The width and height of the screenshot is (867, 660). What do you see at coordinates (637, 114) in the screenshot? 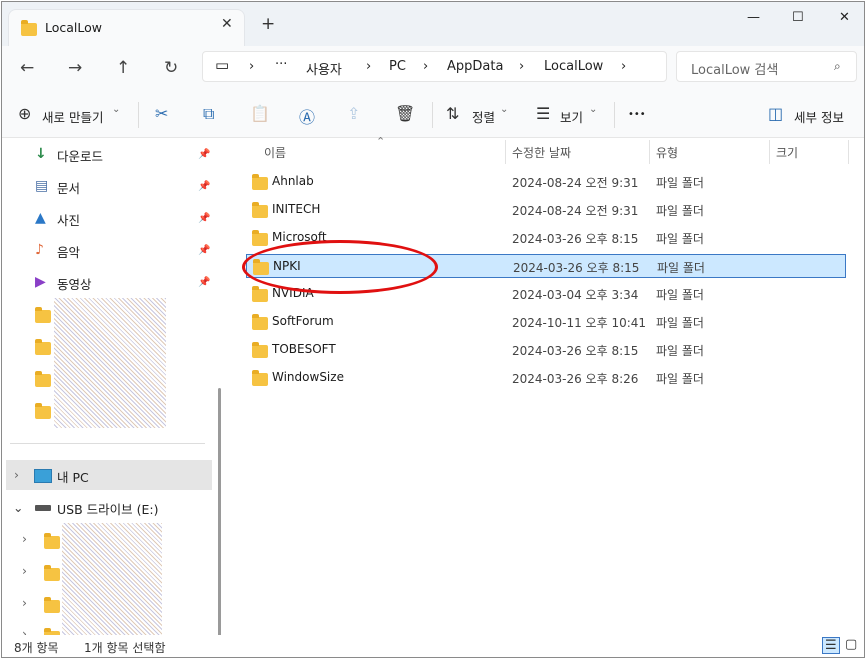
I see `more-options-button: •••` at bounding box center [637, 114].